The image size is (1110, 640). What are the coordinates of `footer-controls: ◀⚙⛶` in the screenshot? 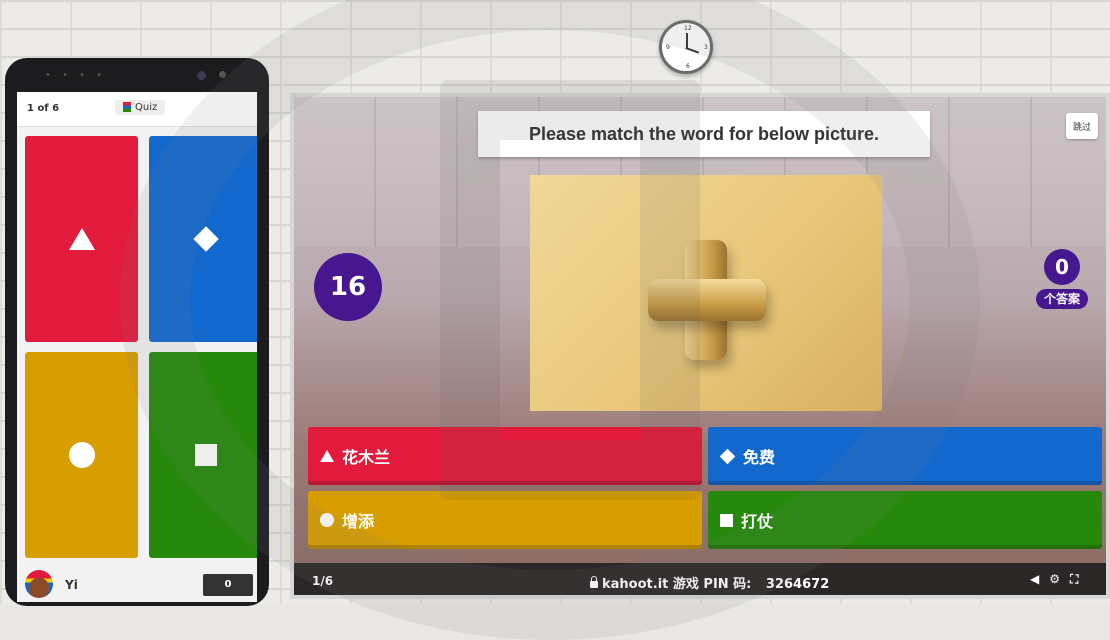 It's located at (1059, 579).